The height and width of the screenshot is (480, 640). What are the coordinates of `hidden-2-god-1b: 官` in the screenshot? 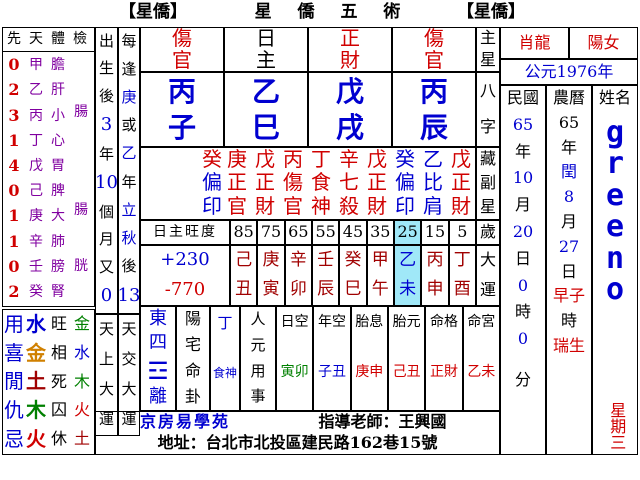 It's located at (237, 205).